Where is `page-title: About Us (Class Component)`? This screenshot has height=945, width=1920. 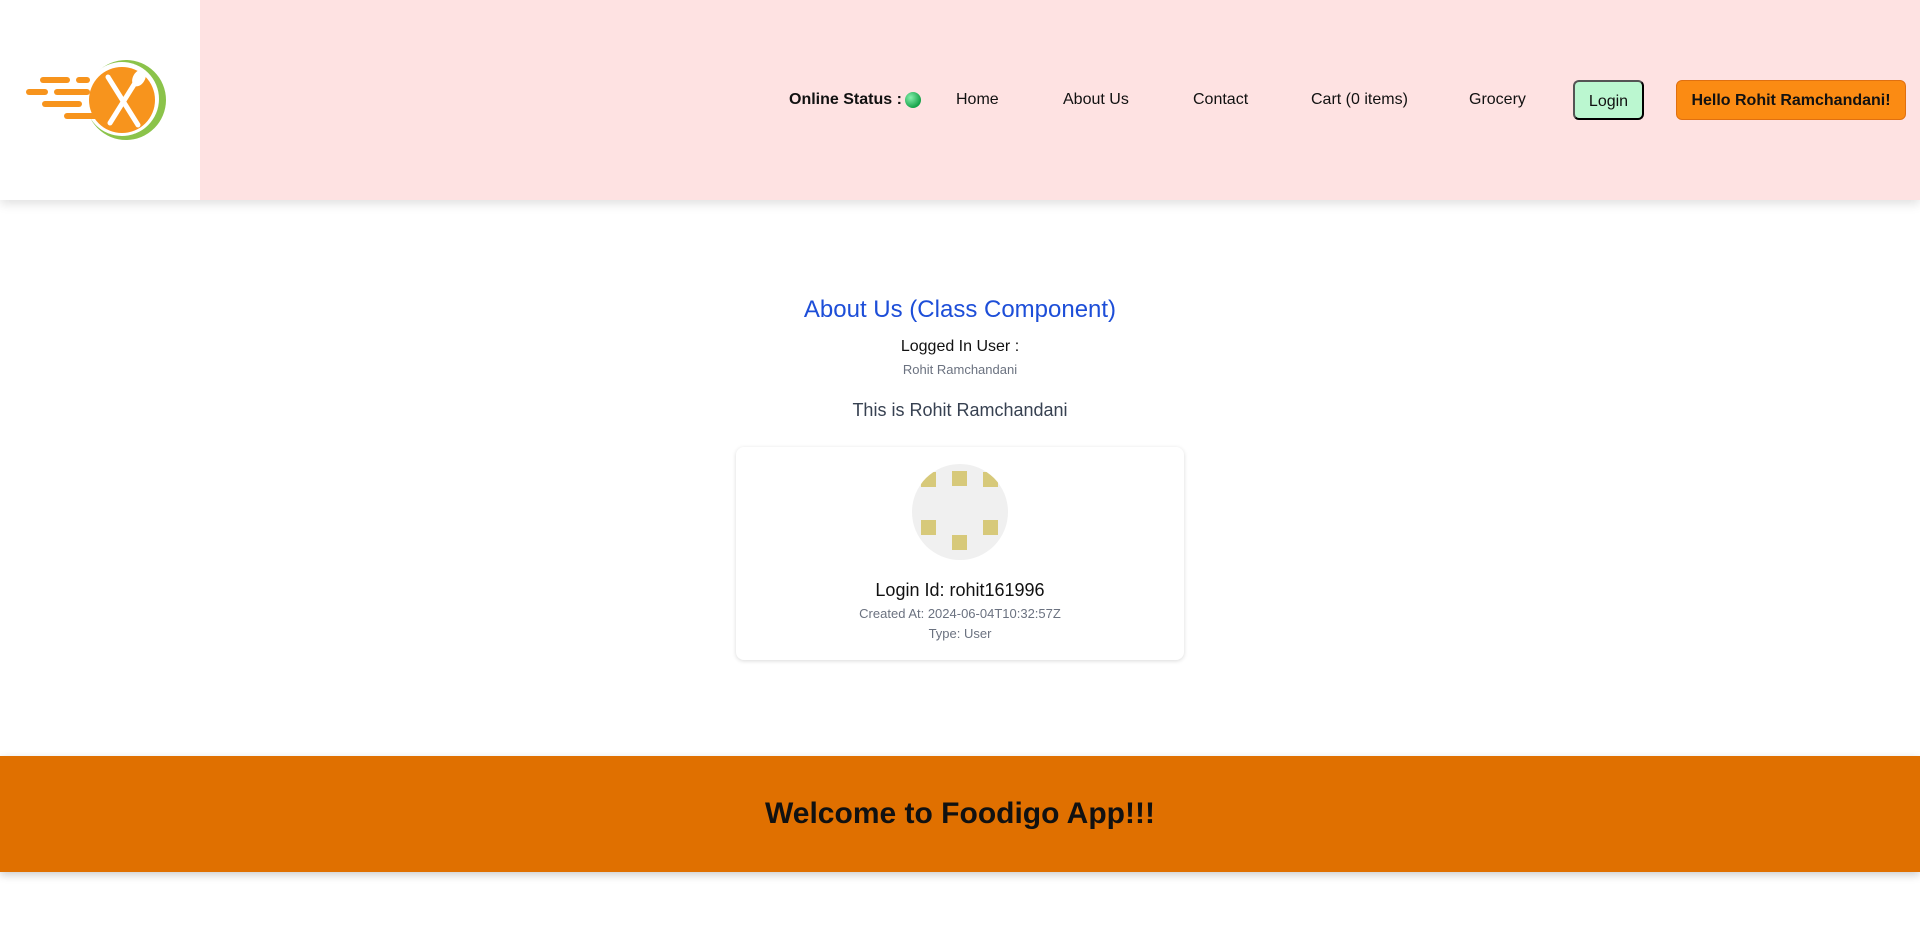
page-title: About Us (Class Component) is located at coordinates (960, 309).